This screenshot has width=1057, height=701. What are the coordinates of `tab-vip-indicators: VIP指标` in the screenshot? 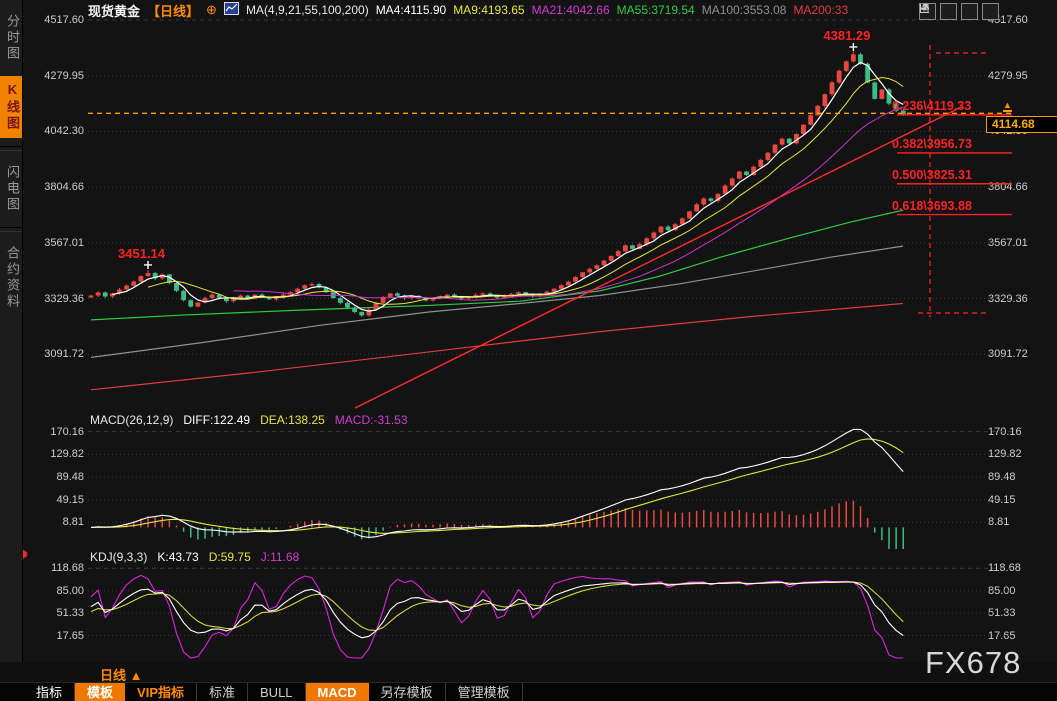 It's located at (161, 692).